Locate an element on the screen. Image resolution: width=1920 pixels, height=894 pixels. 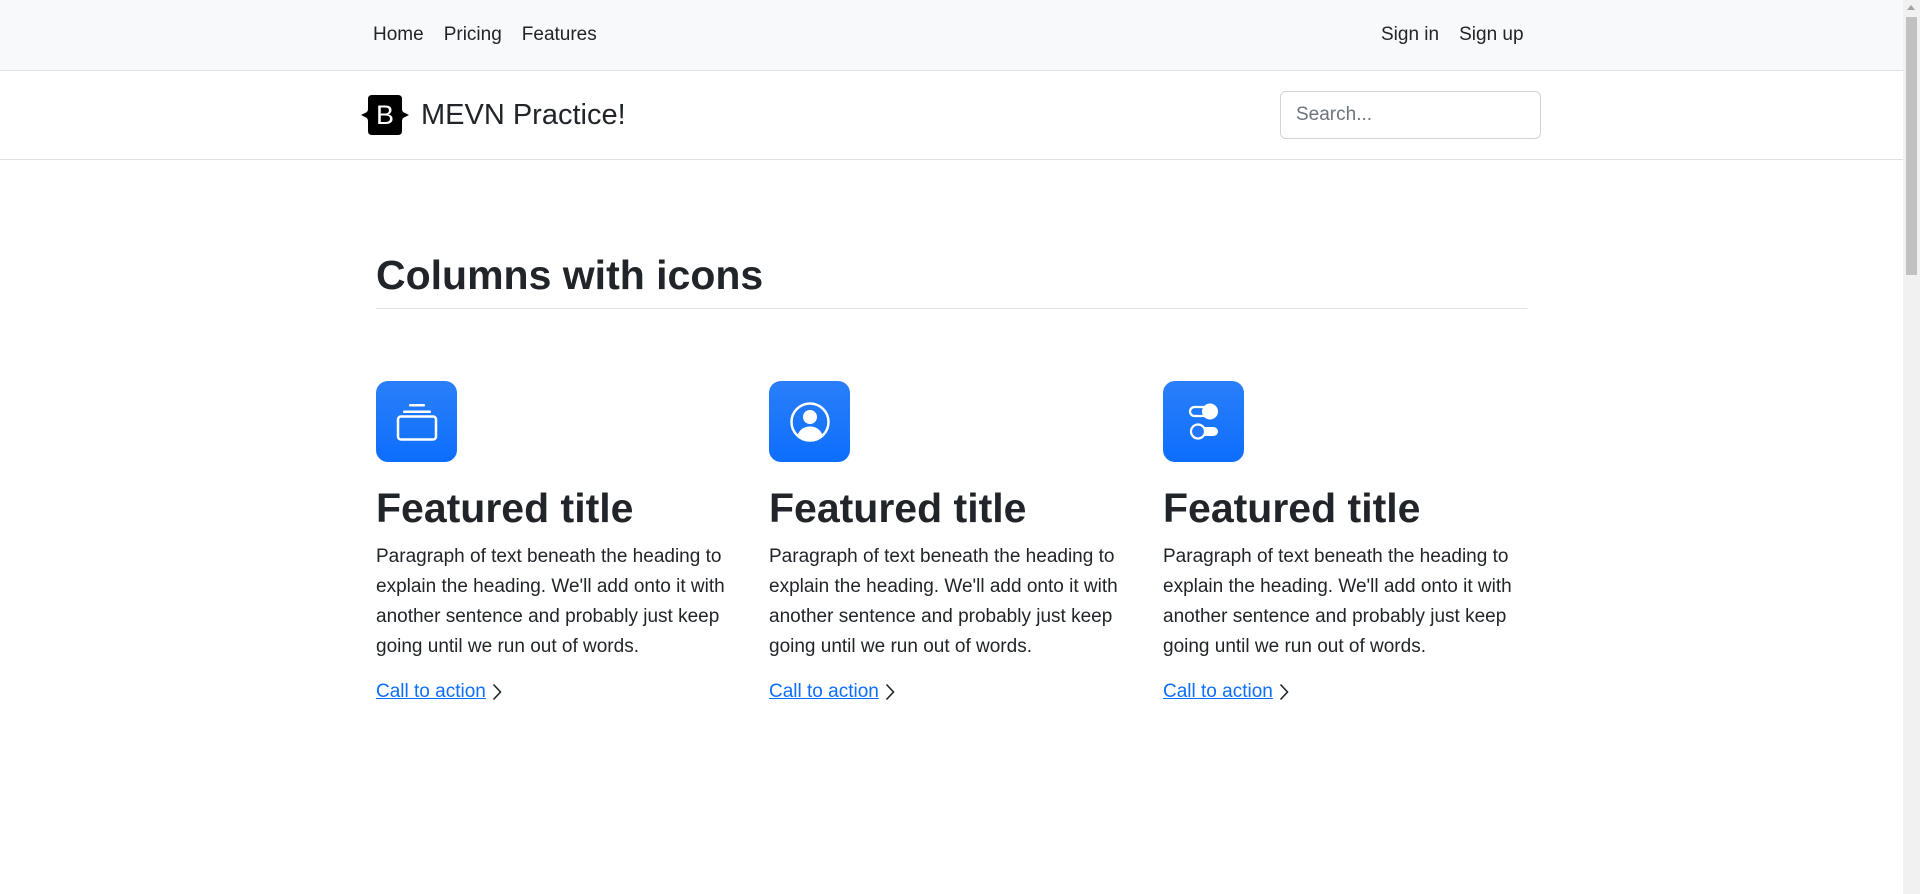
scrollbar-thumb is located at coordinates (1911, 146).